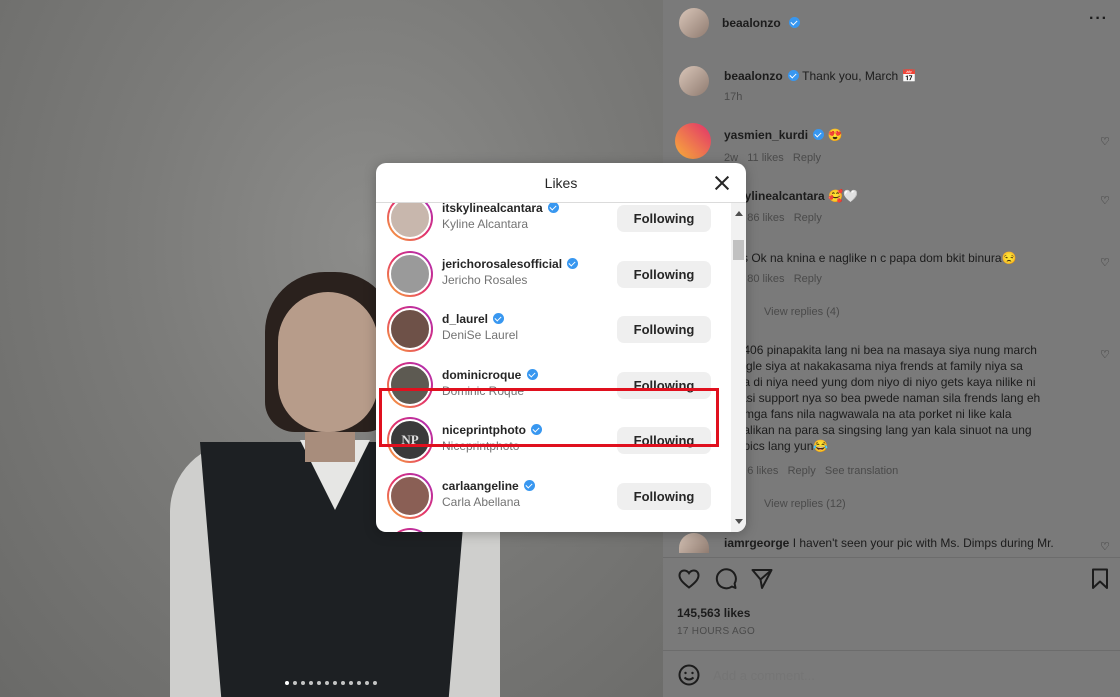  What do you see at coordinates (722, 183) in the screenshot?
I see `close-icon` at bounding box center [722, 183].